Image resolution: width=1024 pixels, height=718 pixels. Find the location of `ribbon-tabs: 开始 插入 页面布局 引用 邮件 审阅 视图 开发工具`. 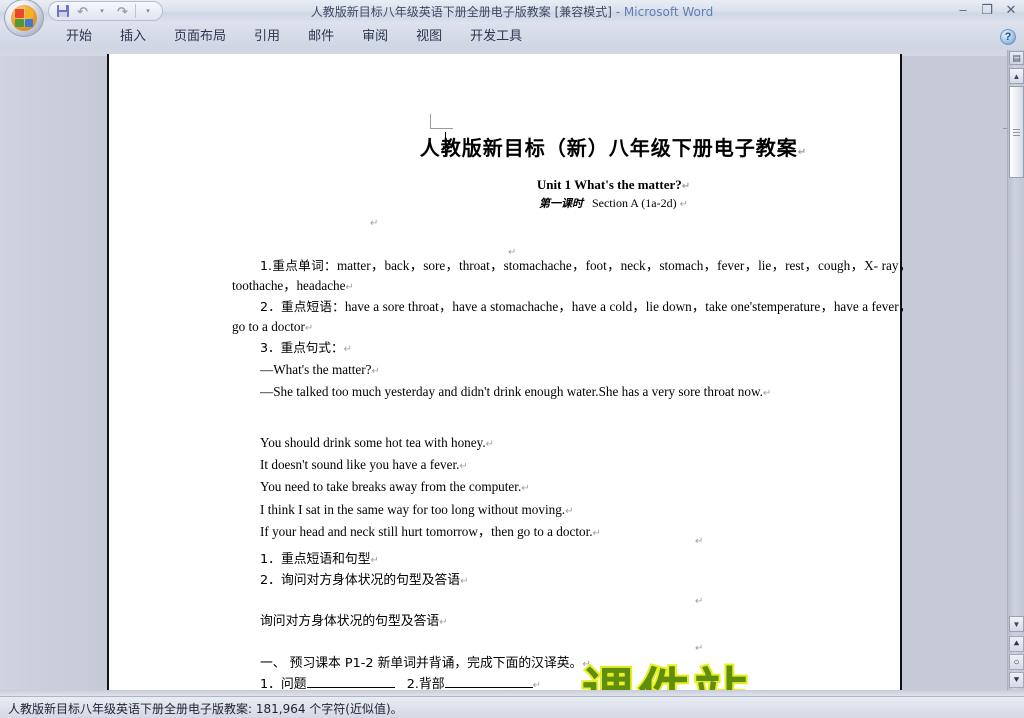

ribbon-tabs: 开始 插入 页面布局 引用 邮件 审阅 视图 开发工具 is located at coordinates (294, 37).